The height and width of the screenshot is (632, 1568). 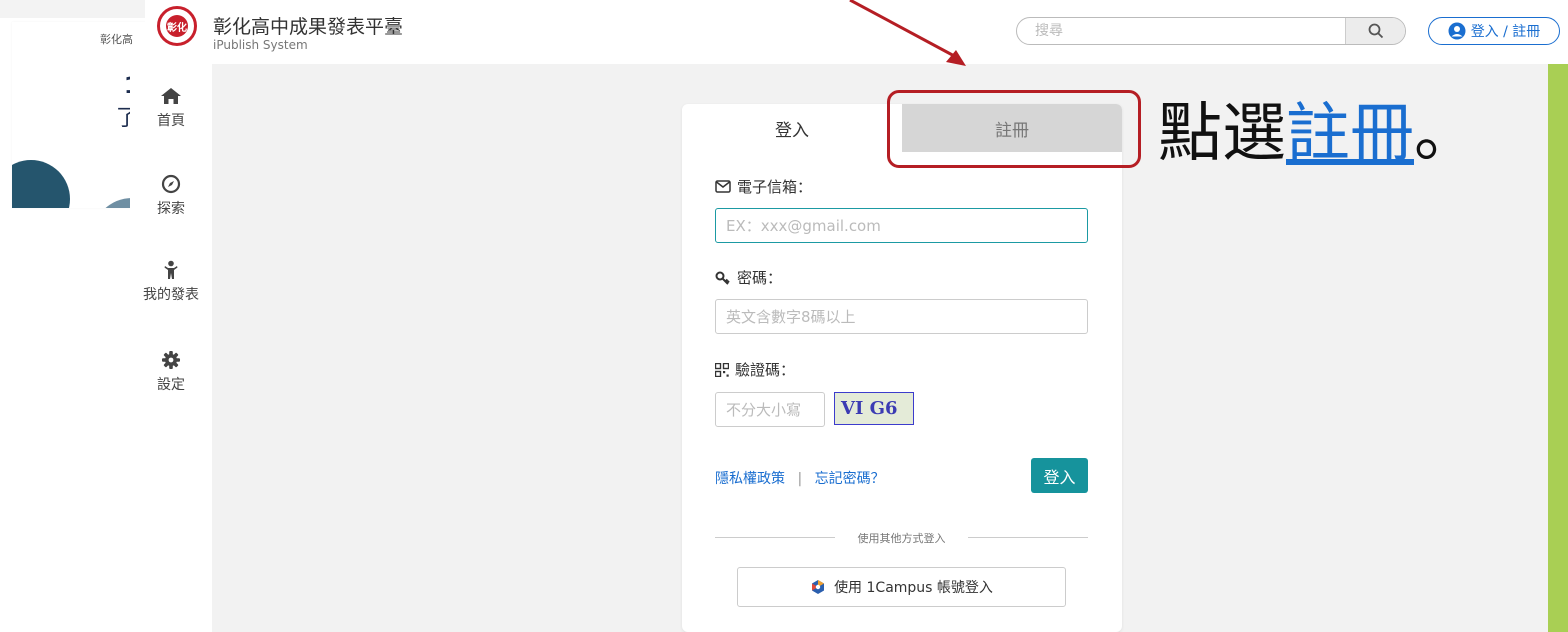 I want to click on register-tab-highlight, so click(x=1014, y=129).